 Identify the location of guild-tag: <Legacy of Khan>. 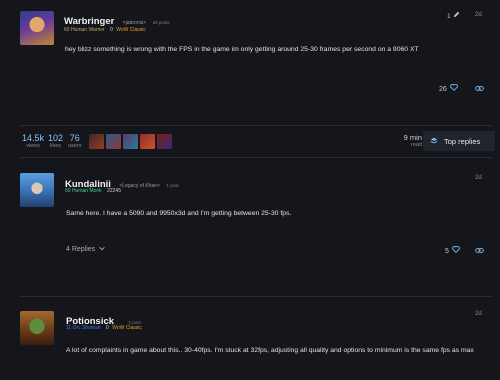
(139, 186).